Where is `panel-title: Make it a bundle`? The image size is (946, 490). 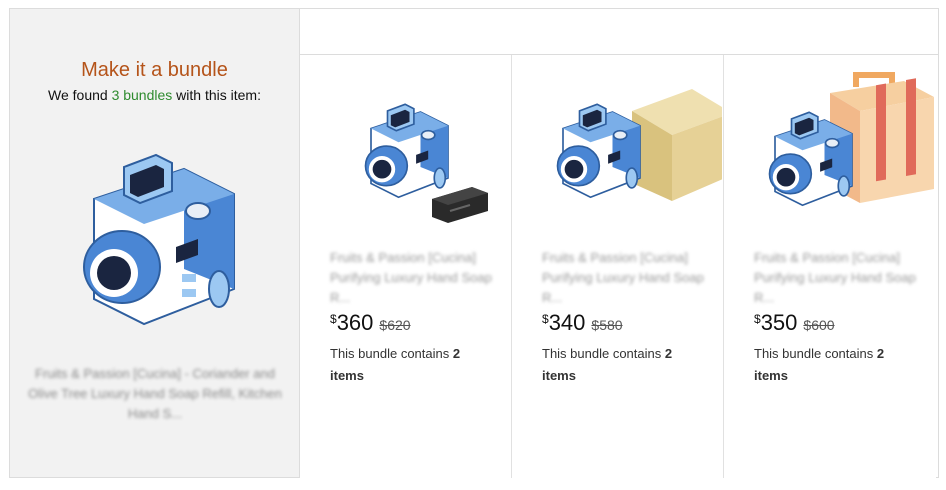 panel-title: Make it a bundle is located at coordinates (154, 70).